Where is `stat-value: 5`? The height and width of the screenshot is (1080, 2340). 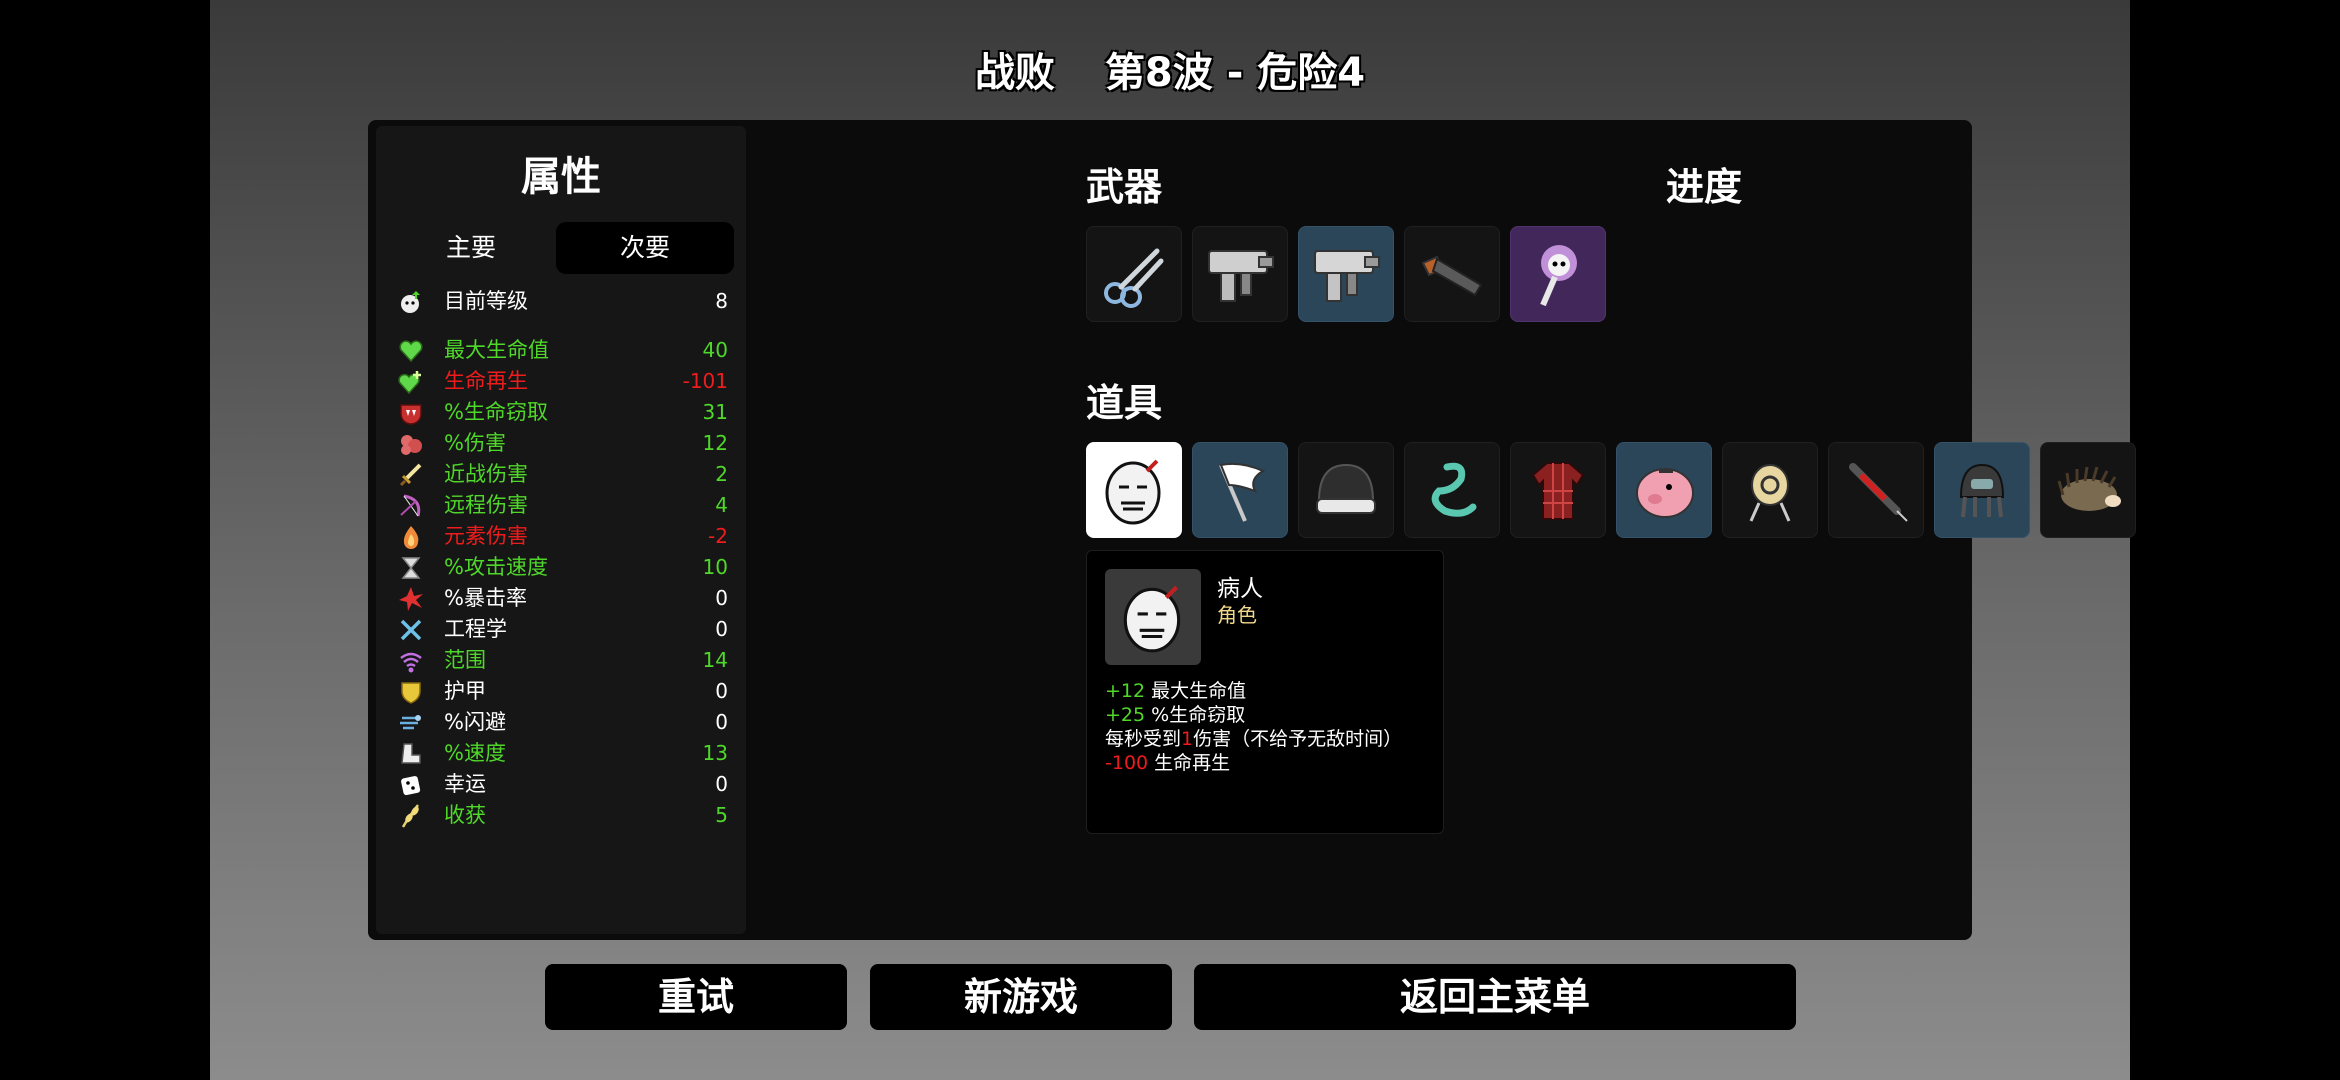 stat-value: 5 is located at coordinates (721, 815).